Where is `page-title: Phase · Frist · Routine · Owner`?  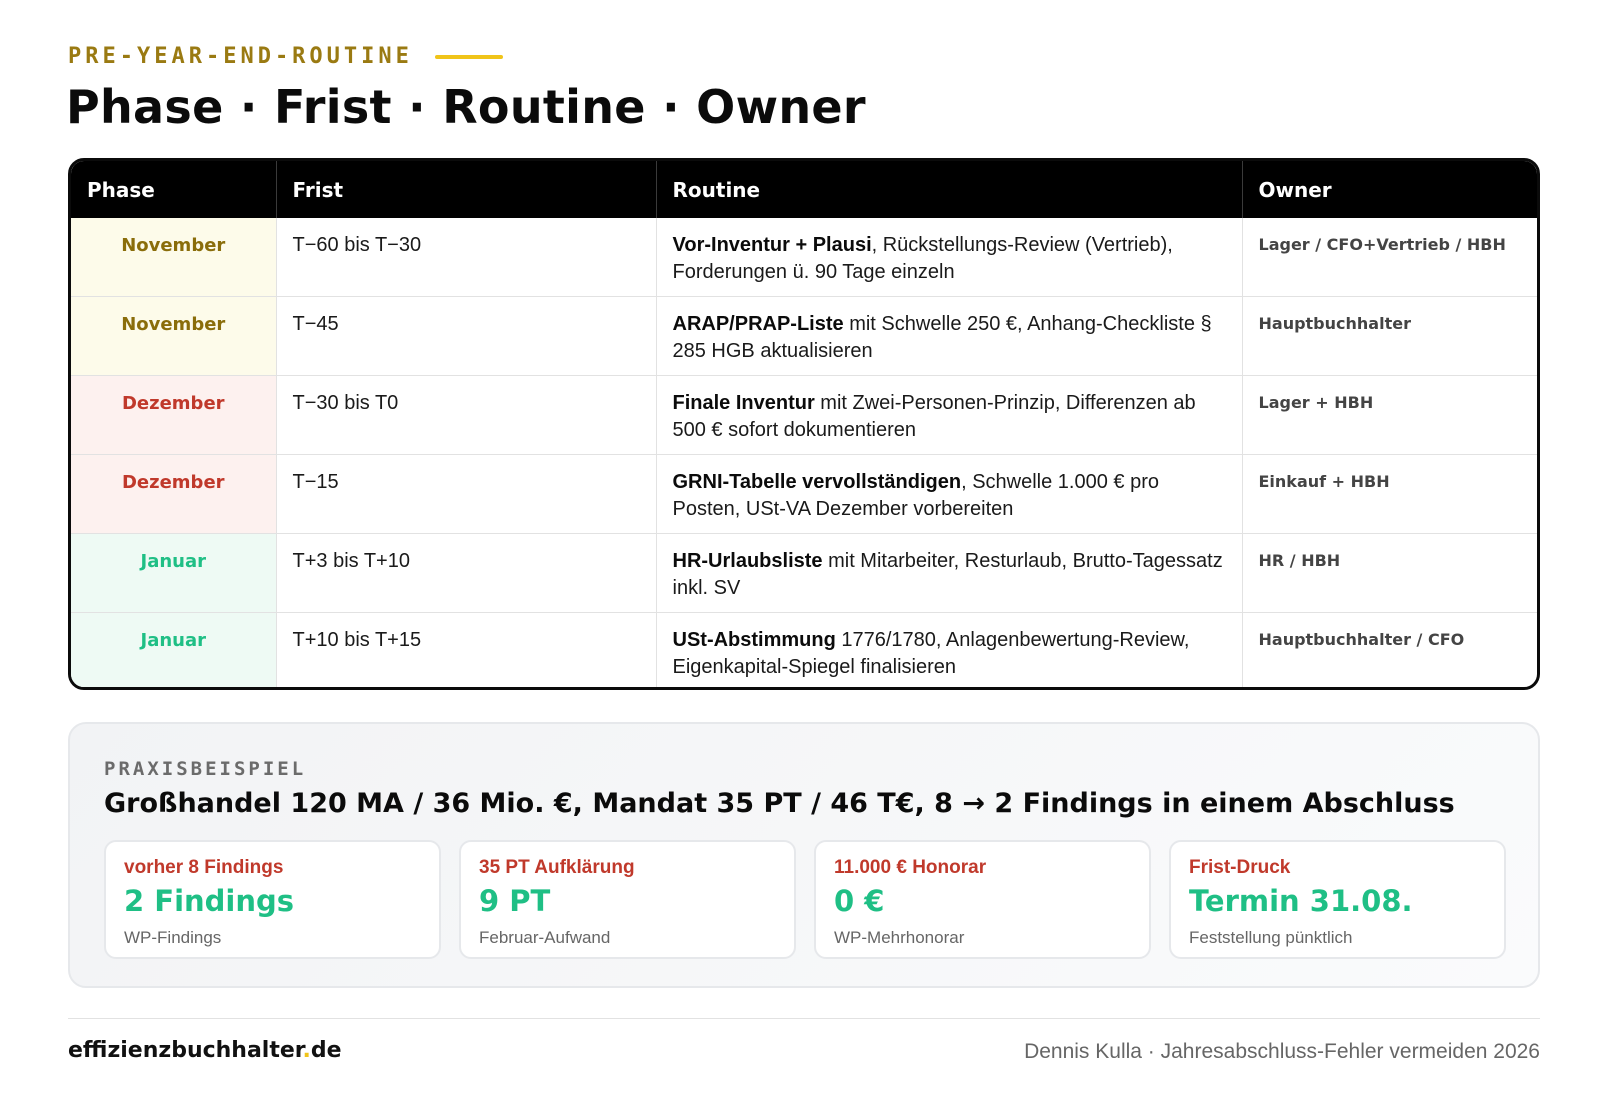 page-title: Phase · Frist · Routine · Owner is located at coordinates (466, 107).